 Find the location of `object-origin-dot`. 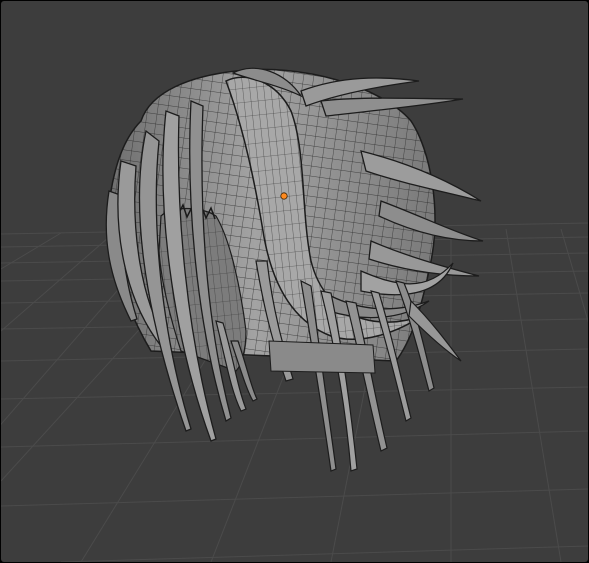

object-origin-dot is located at coordinates (284, 196).